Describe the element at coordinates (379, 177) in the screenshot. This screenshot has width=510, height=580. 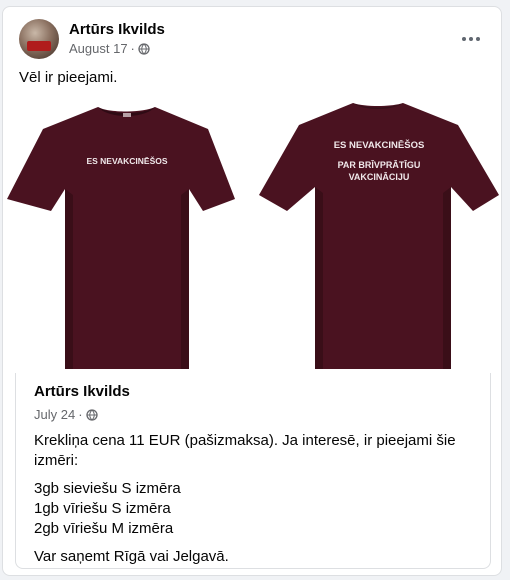
I see `back-print-line3: VAKCINĀCIJU` at that location.